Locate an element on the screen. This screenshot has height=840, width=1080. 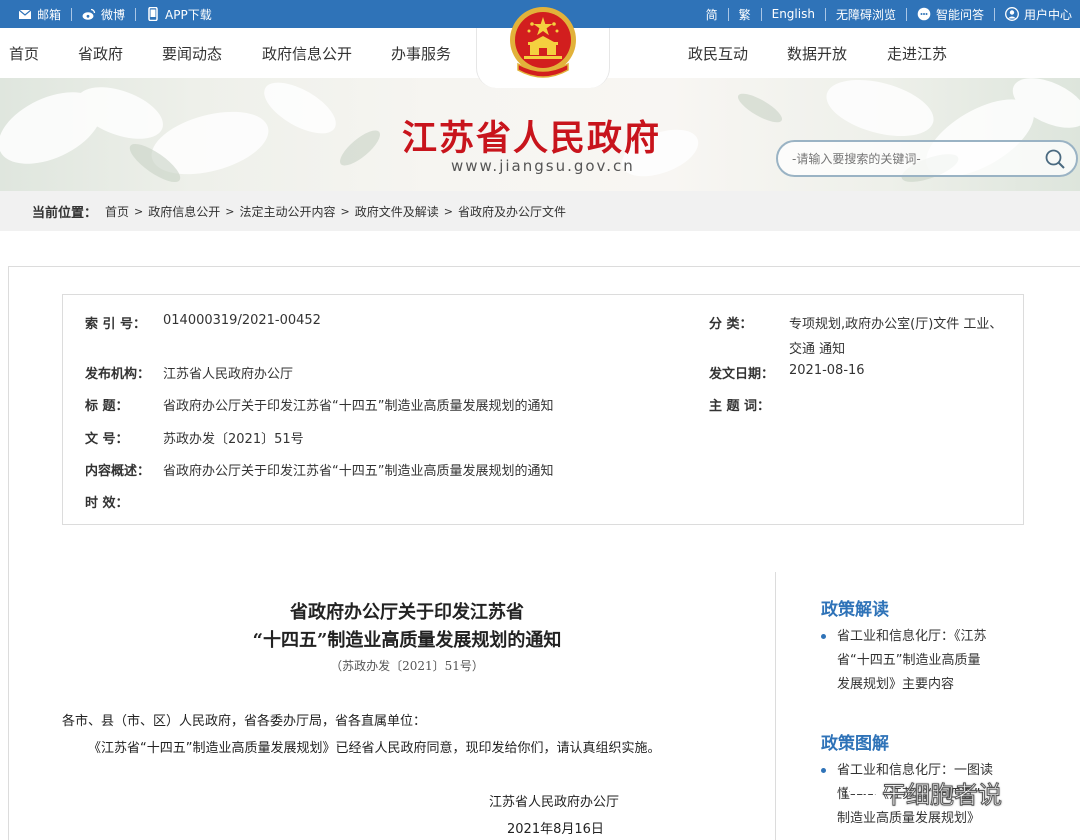
docno-value: 苏政办发〔2021〕51号 is located at coordinates (233, 439).